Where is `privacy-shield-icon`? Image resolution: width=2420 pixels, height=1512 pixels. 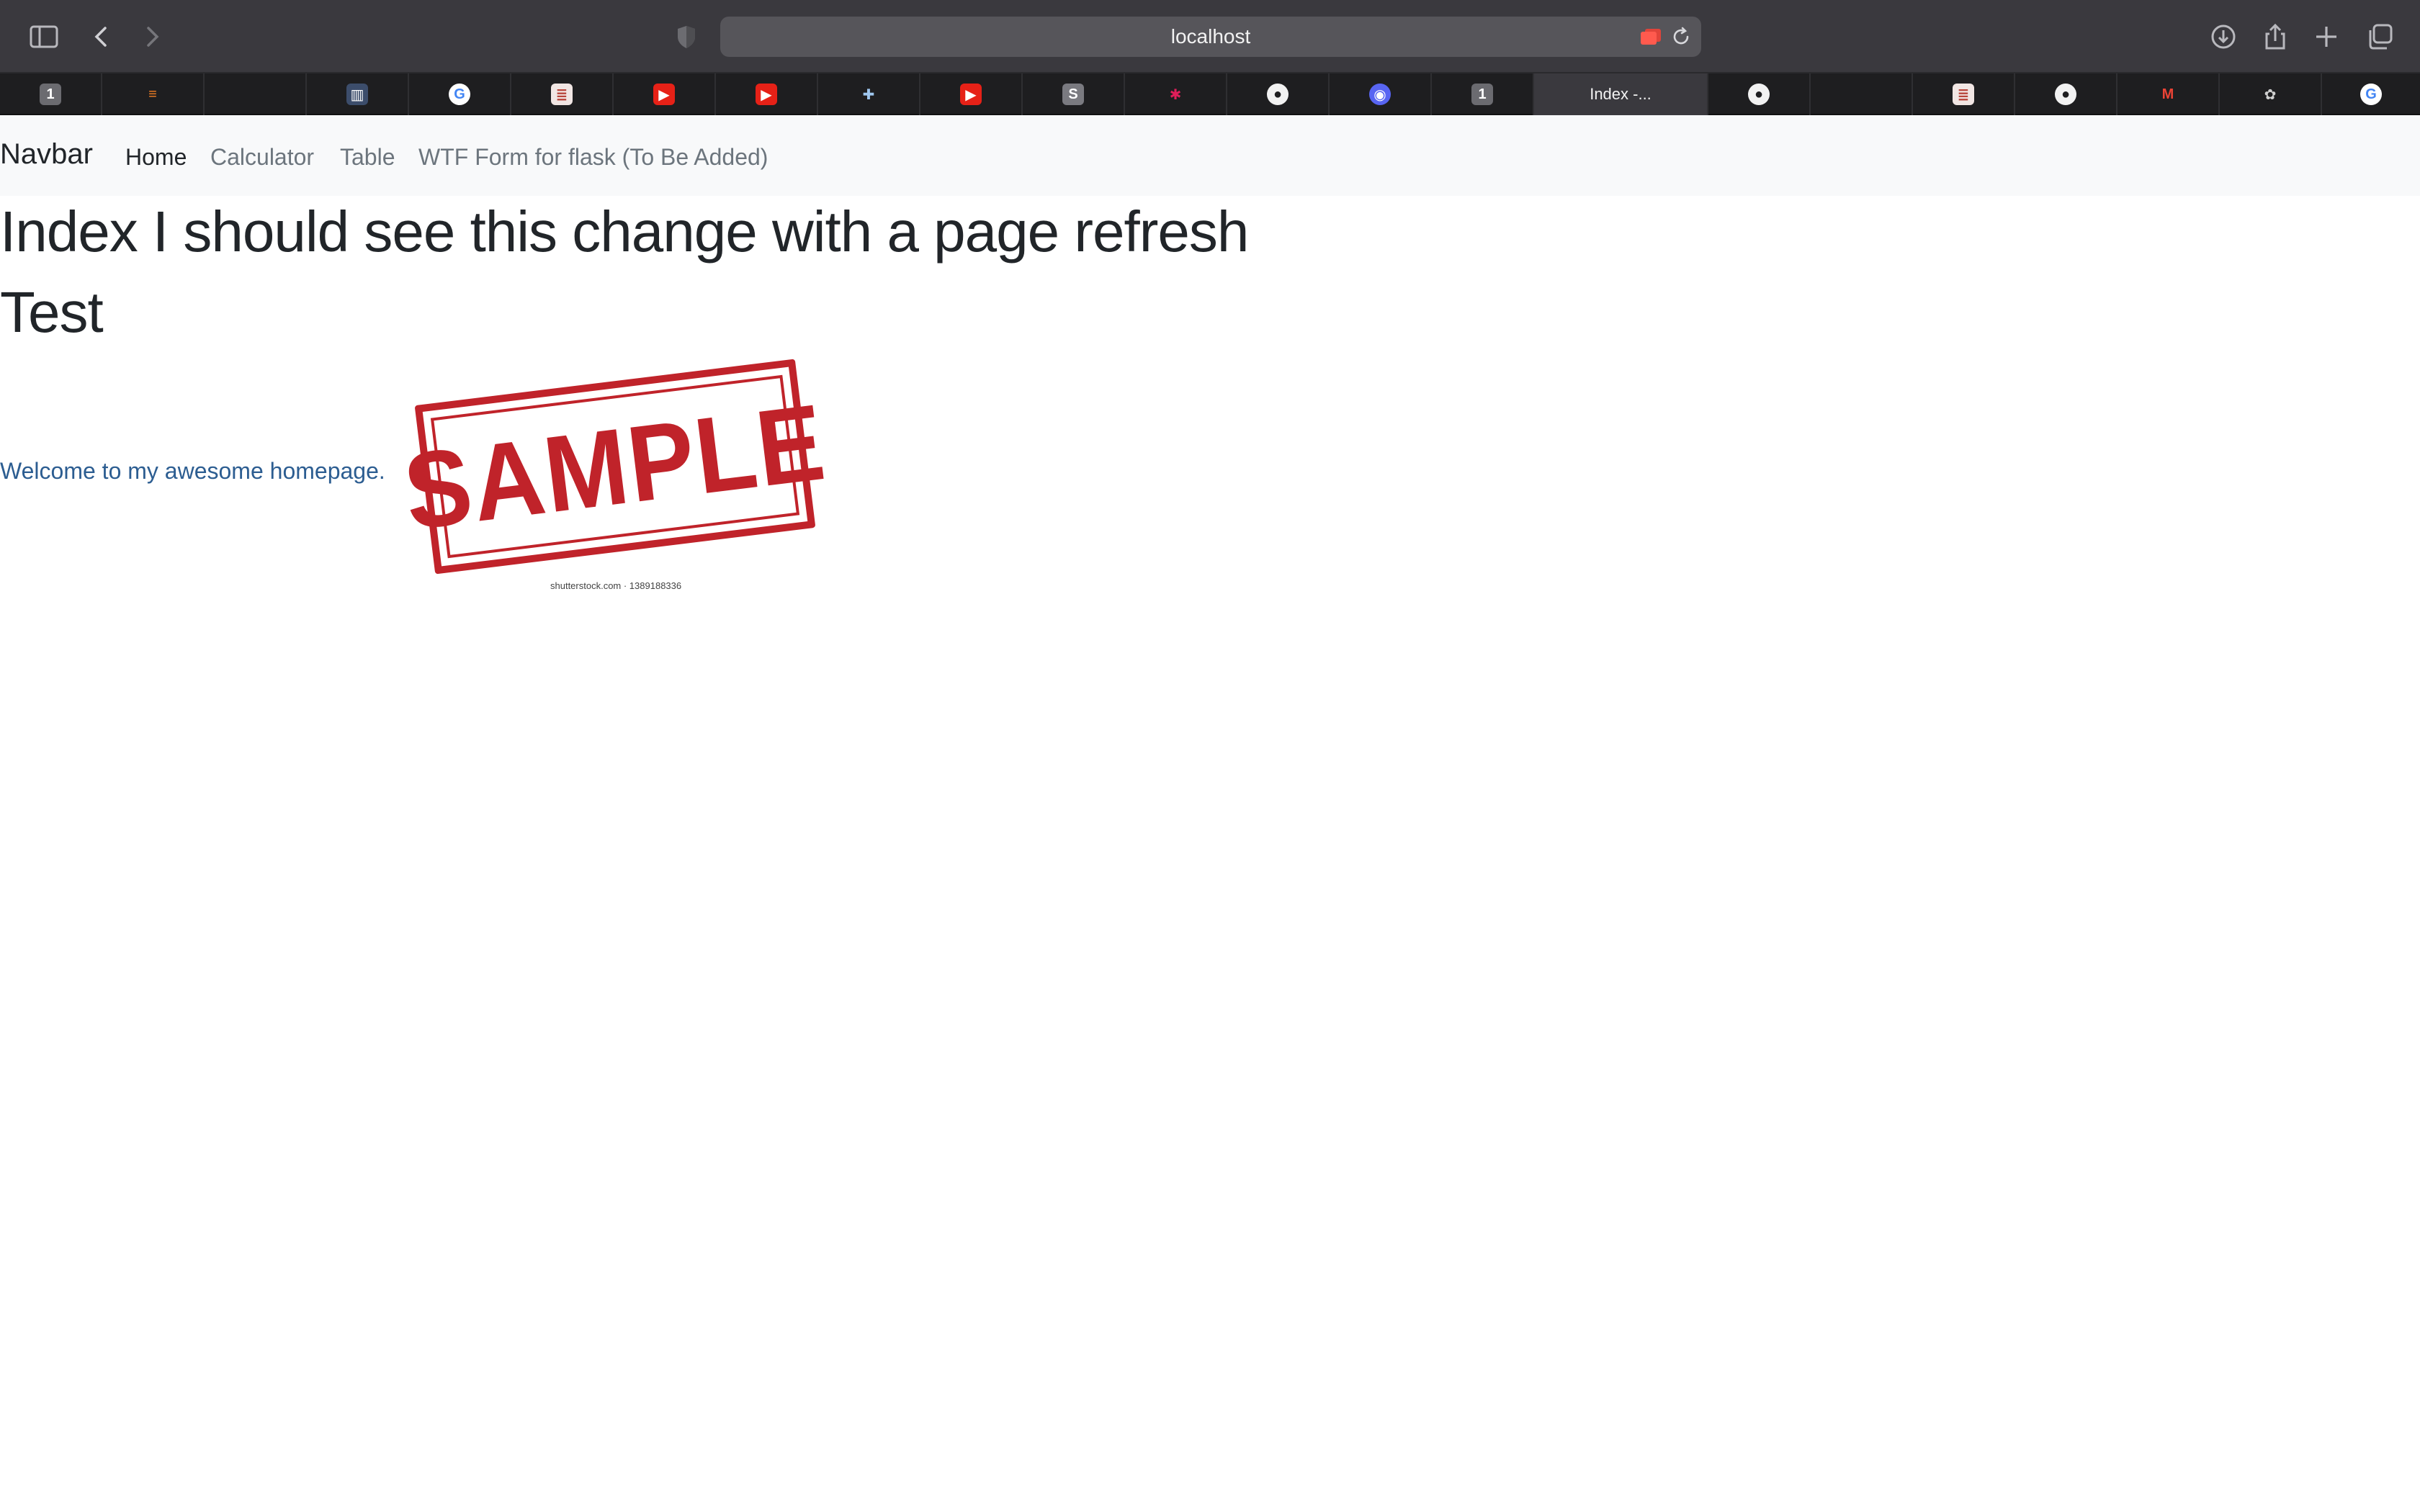 privacy-shield-icon is located at coordinates (686, 36).